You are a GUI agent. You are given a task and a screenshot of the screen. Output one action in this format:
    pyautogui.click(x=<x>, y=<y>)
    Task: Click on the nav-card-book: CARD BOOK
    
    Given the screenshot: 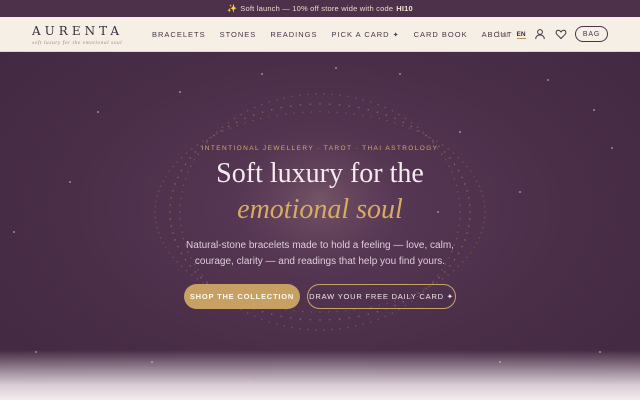 What is the action you would take?
    pyautogui.click(x=441, y=34)
    